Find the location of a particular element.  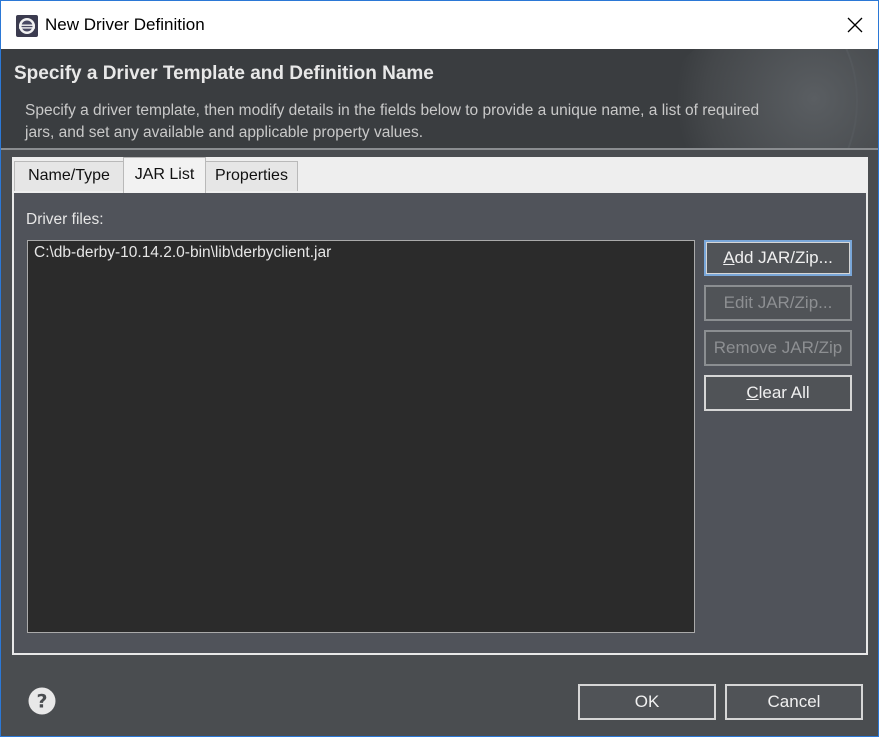

tab-name-type: Name/Type is located at coordinates (69, 176).